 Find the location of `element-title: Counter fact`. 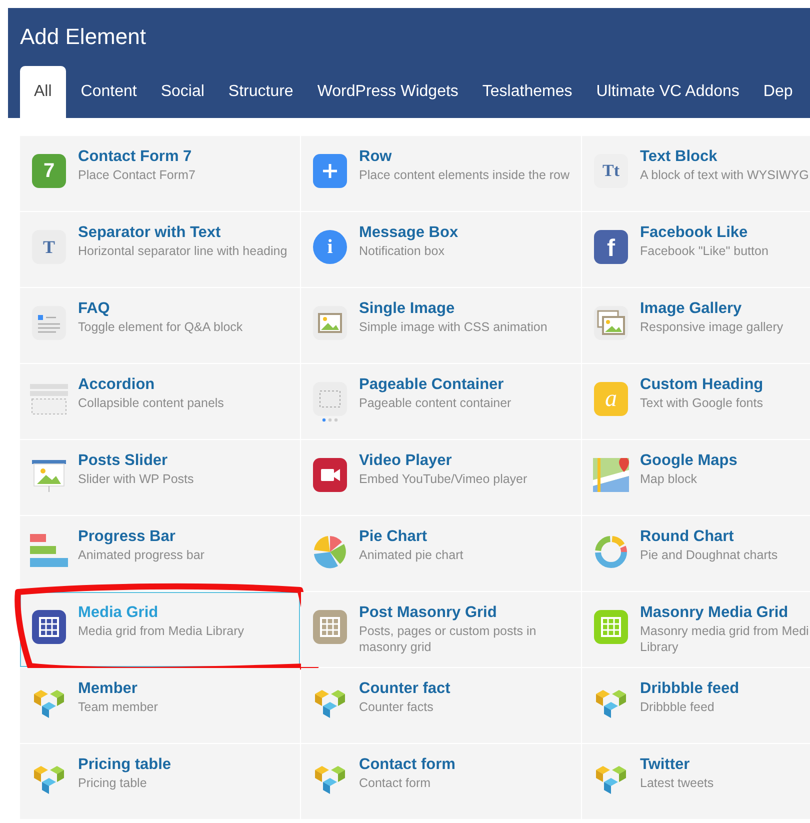

element-title: Counter fact is located at coordinates (405, 689).